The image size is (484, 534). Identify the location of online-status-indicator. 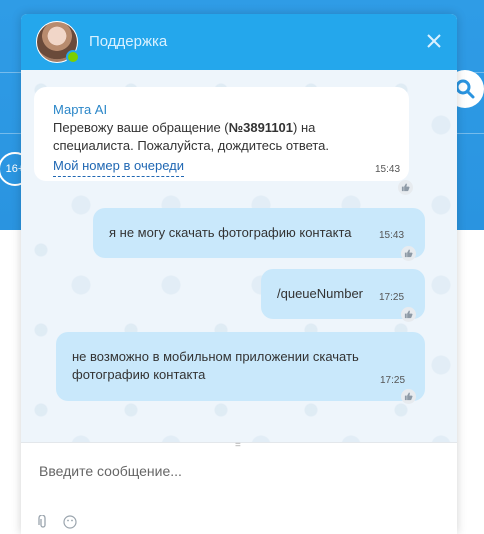
(73, 57).